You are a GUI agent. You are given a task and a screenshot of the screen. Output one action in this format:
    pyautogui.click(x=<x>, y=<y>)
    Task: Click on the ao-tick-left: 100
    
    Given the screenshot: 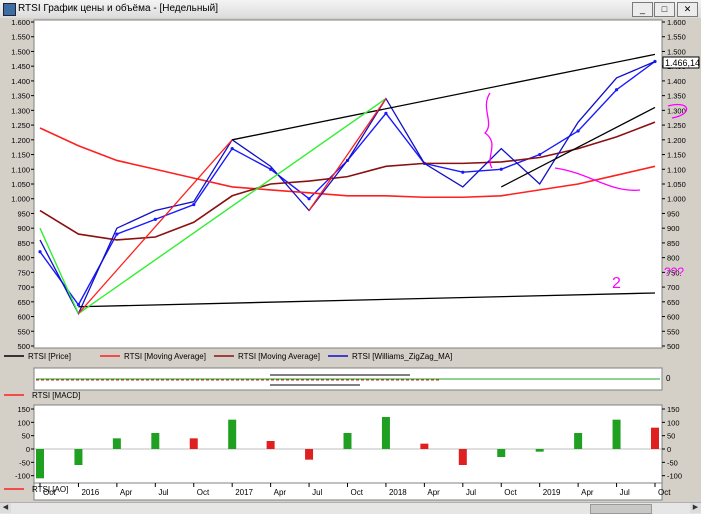 What is the action you would take?
    pyautogui.click(x=23, y=422)
    